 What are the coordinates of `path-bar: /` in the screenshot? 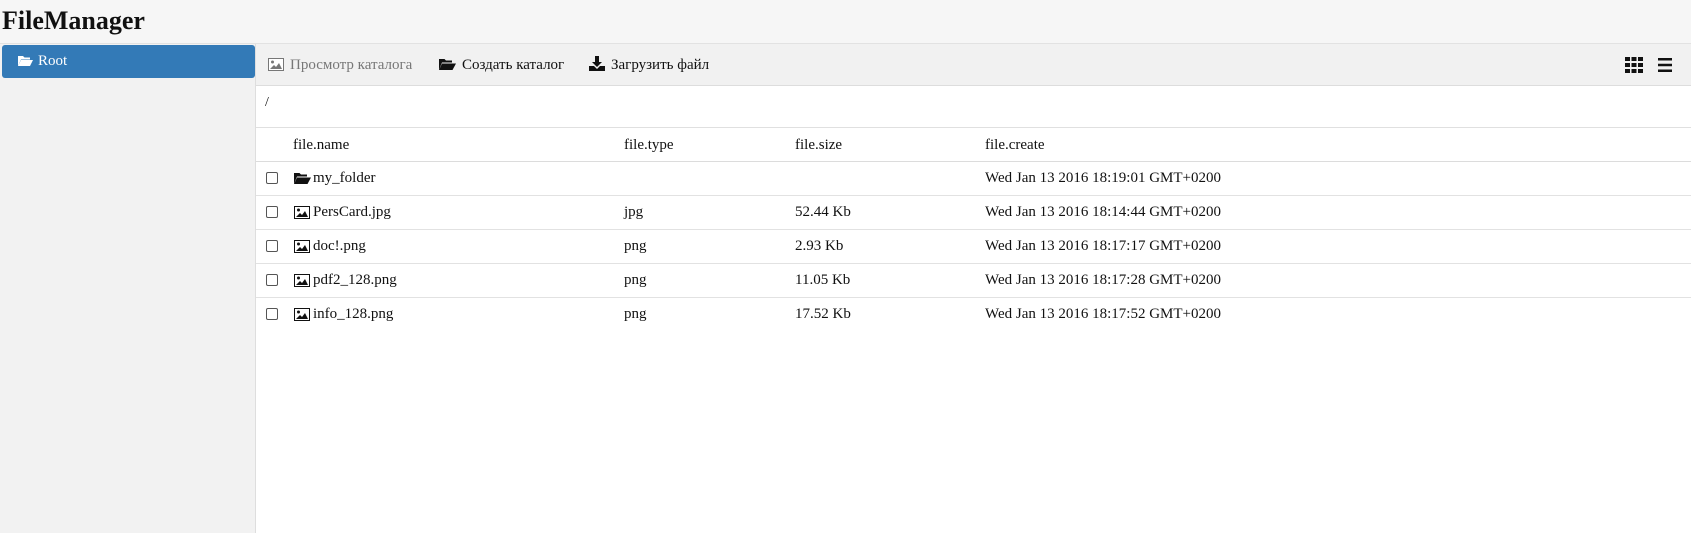 It's located at (973, 107).